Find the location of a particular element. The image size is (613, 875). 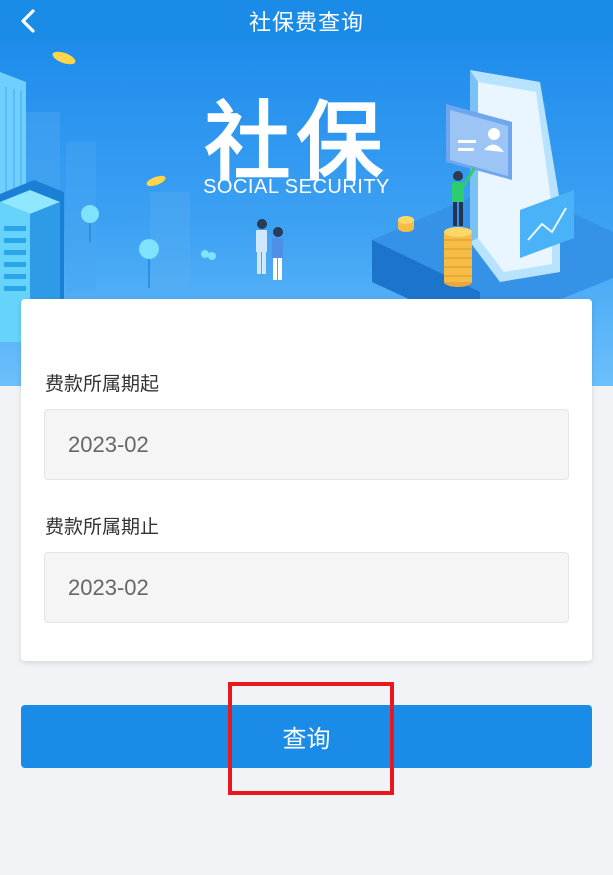

back-button is located at coordinates (28, 21).